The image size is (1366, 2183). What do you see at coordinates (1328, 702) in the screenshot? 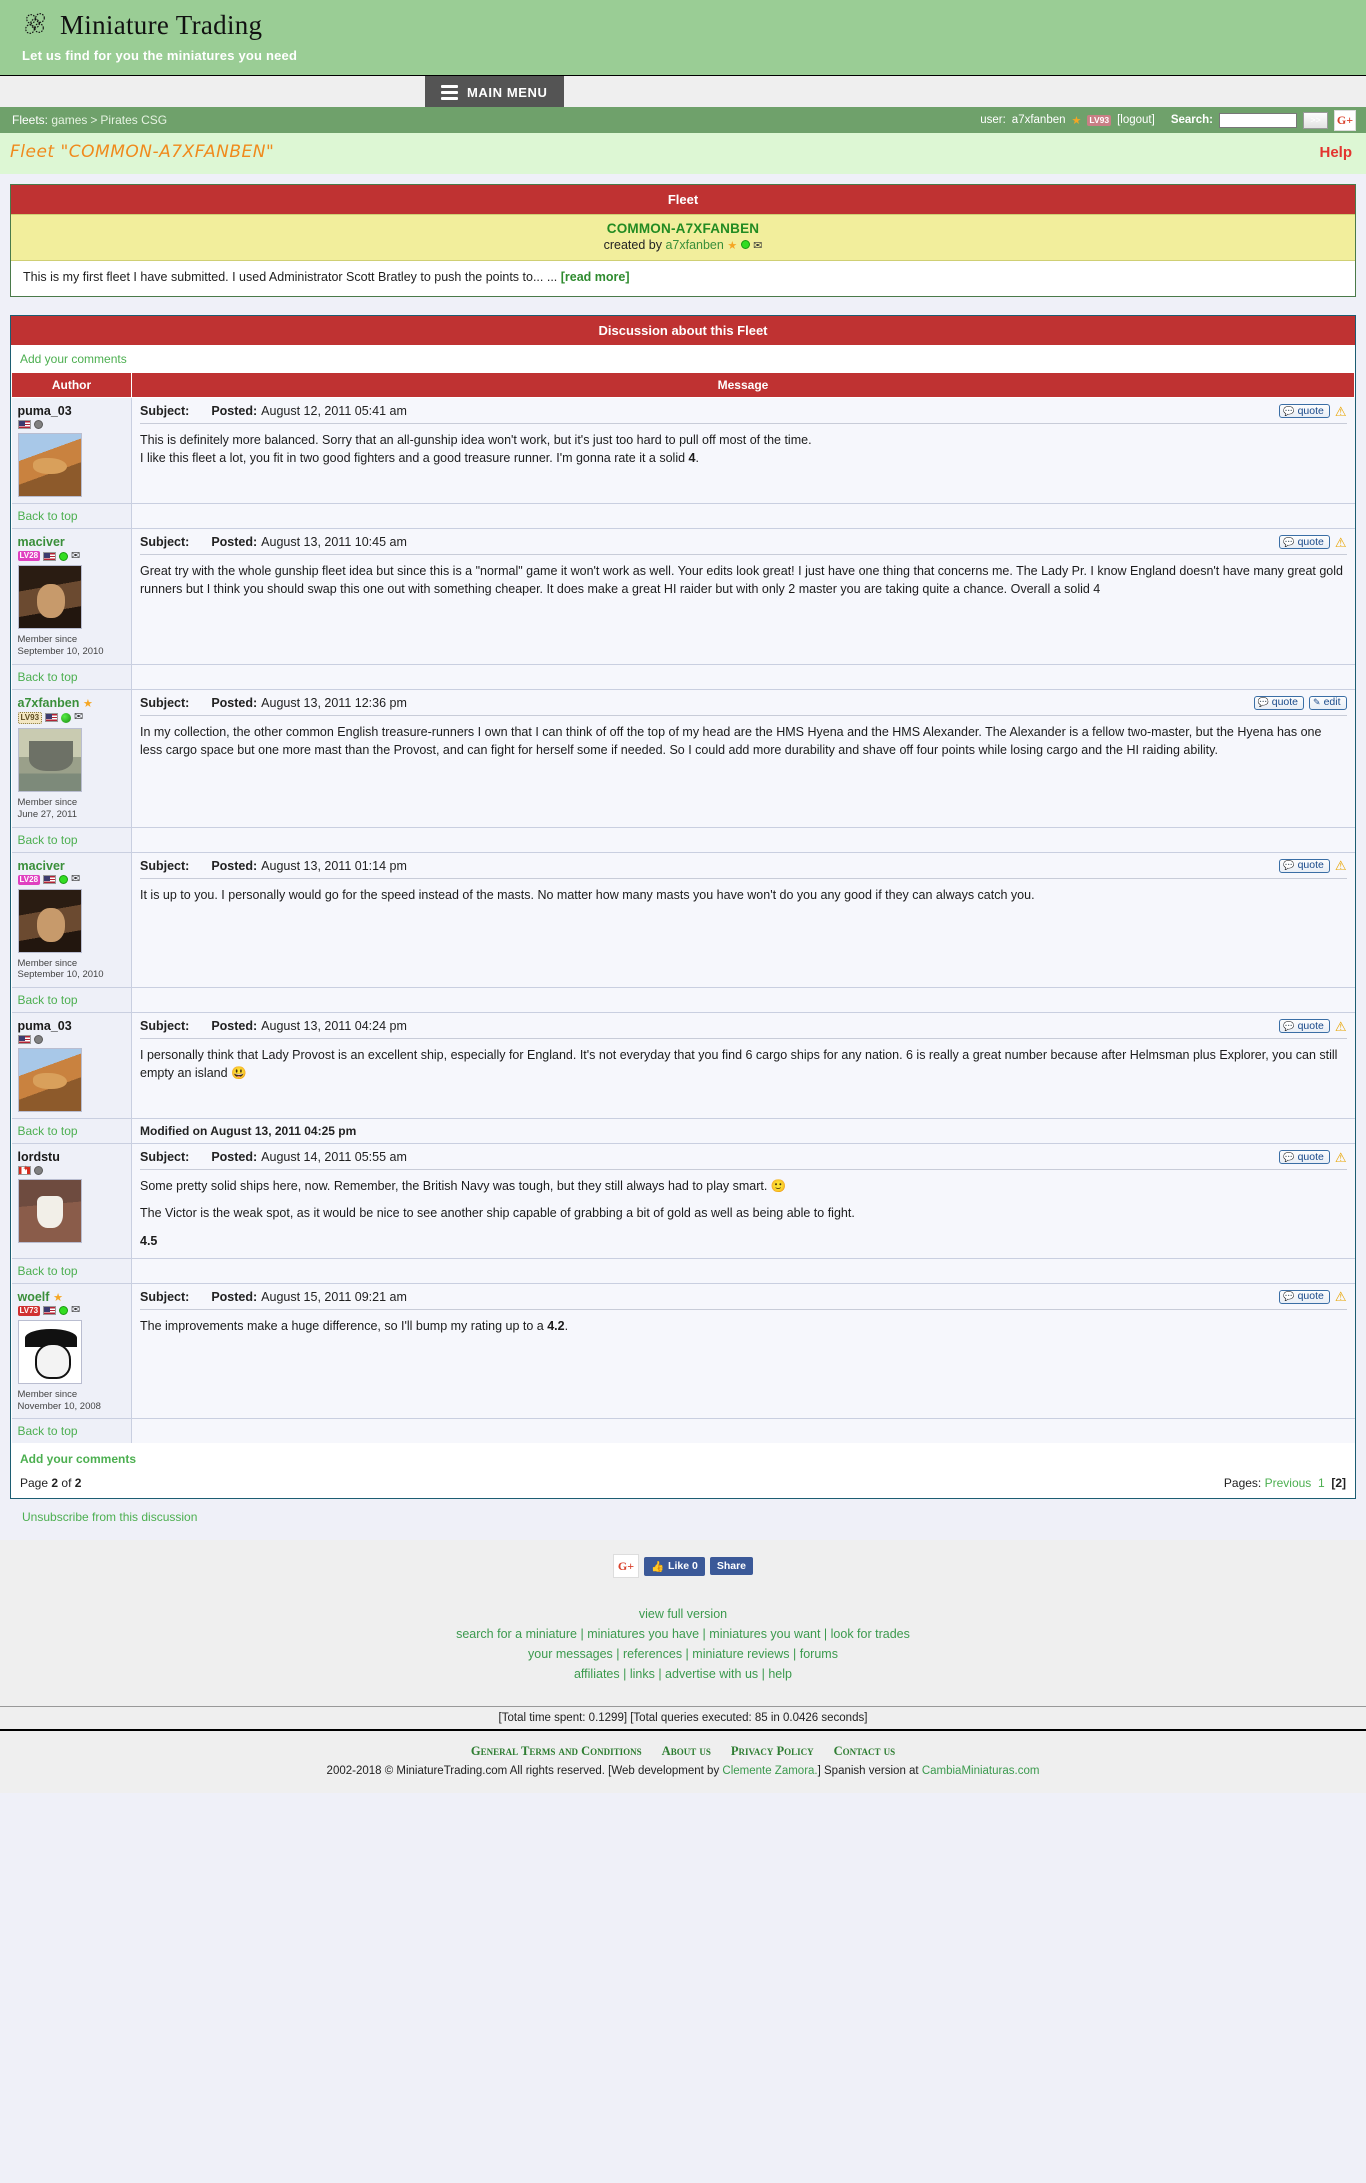
I see `edit-button: ✎ edit` at bounding box center [1328, 702].